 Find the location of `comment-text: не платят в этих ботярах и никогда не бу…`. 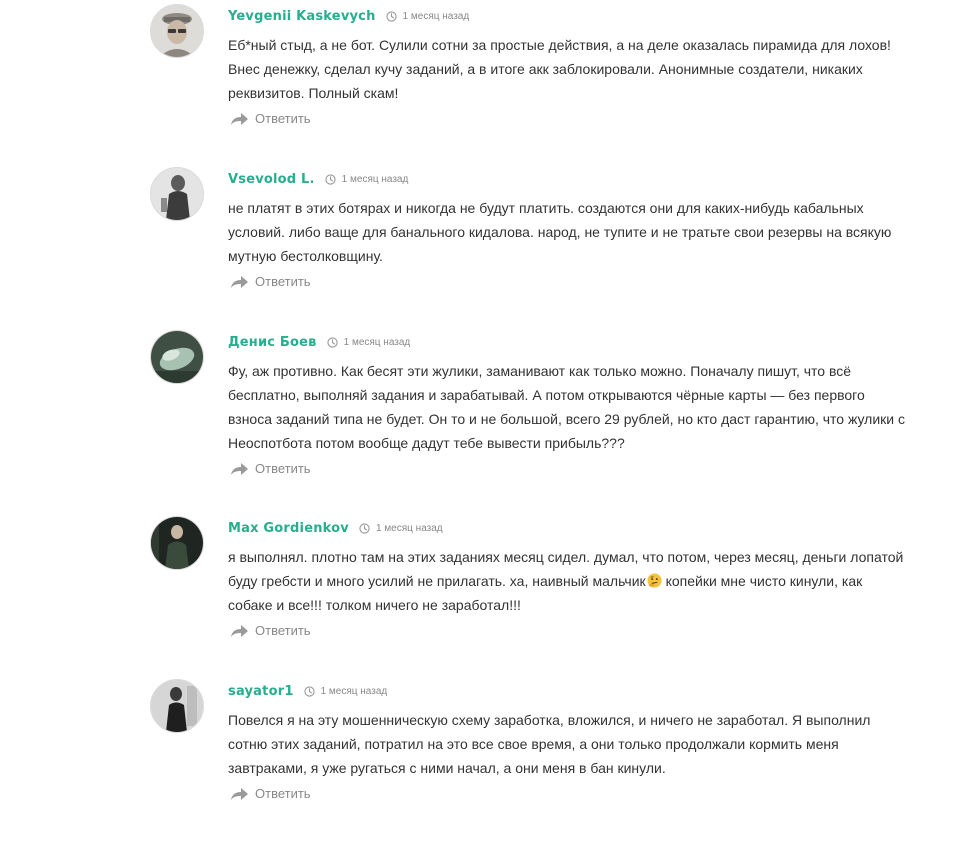

comment-text: не платят в этих ботярах и никогда не бу… is located at coordinates (560, 232).